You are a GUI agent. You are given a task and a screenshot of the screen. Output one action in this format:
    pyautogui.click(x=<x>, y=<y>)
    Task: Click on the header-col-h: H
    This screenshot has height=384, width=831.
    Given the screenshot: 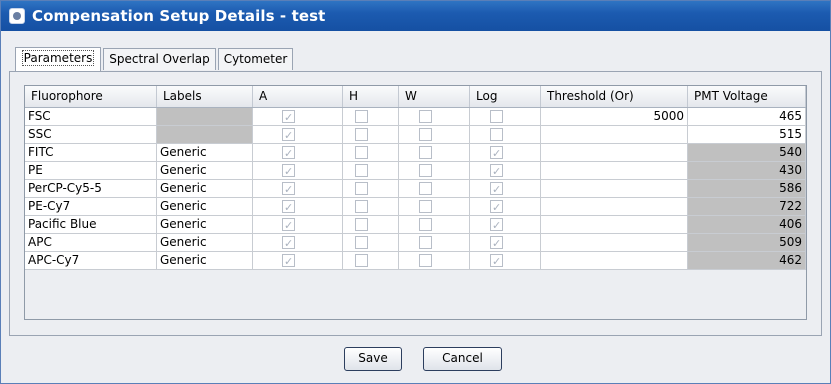 What is the action you would take?
    pyautogui.click(x=371, y=96)
    